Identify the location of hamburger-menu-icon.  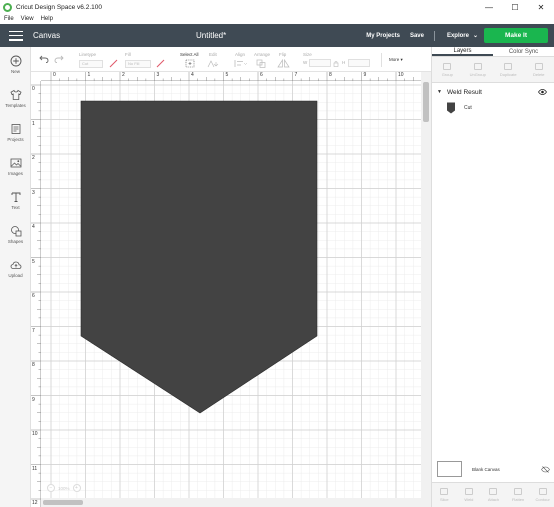
(16, 35).